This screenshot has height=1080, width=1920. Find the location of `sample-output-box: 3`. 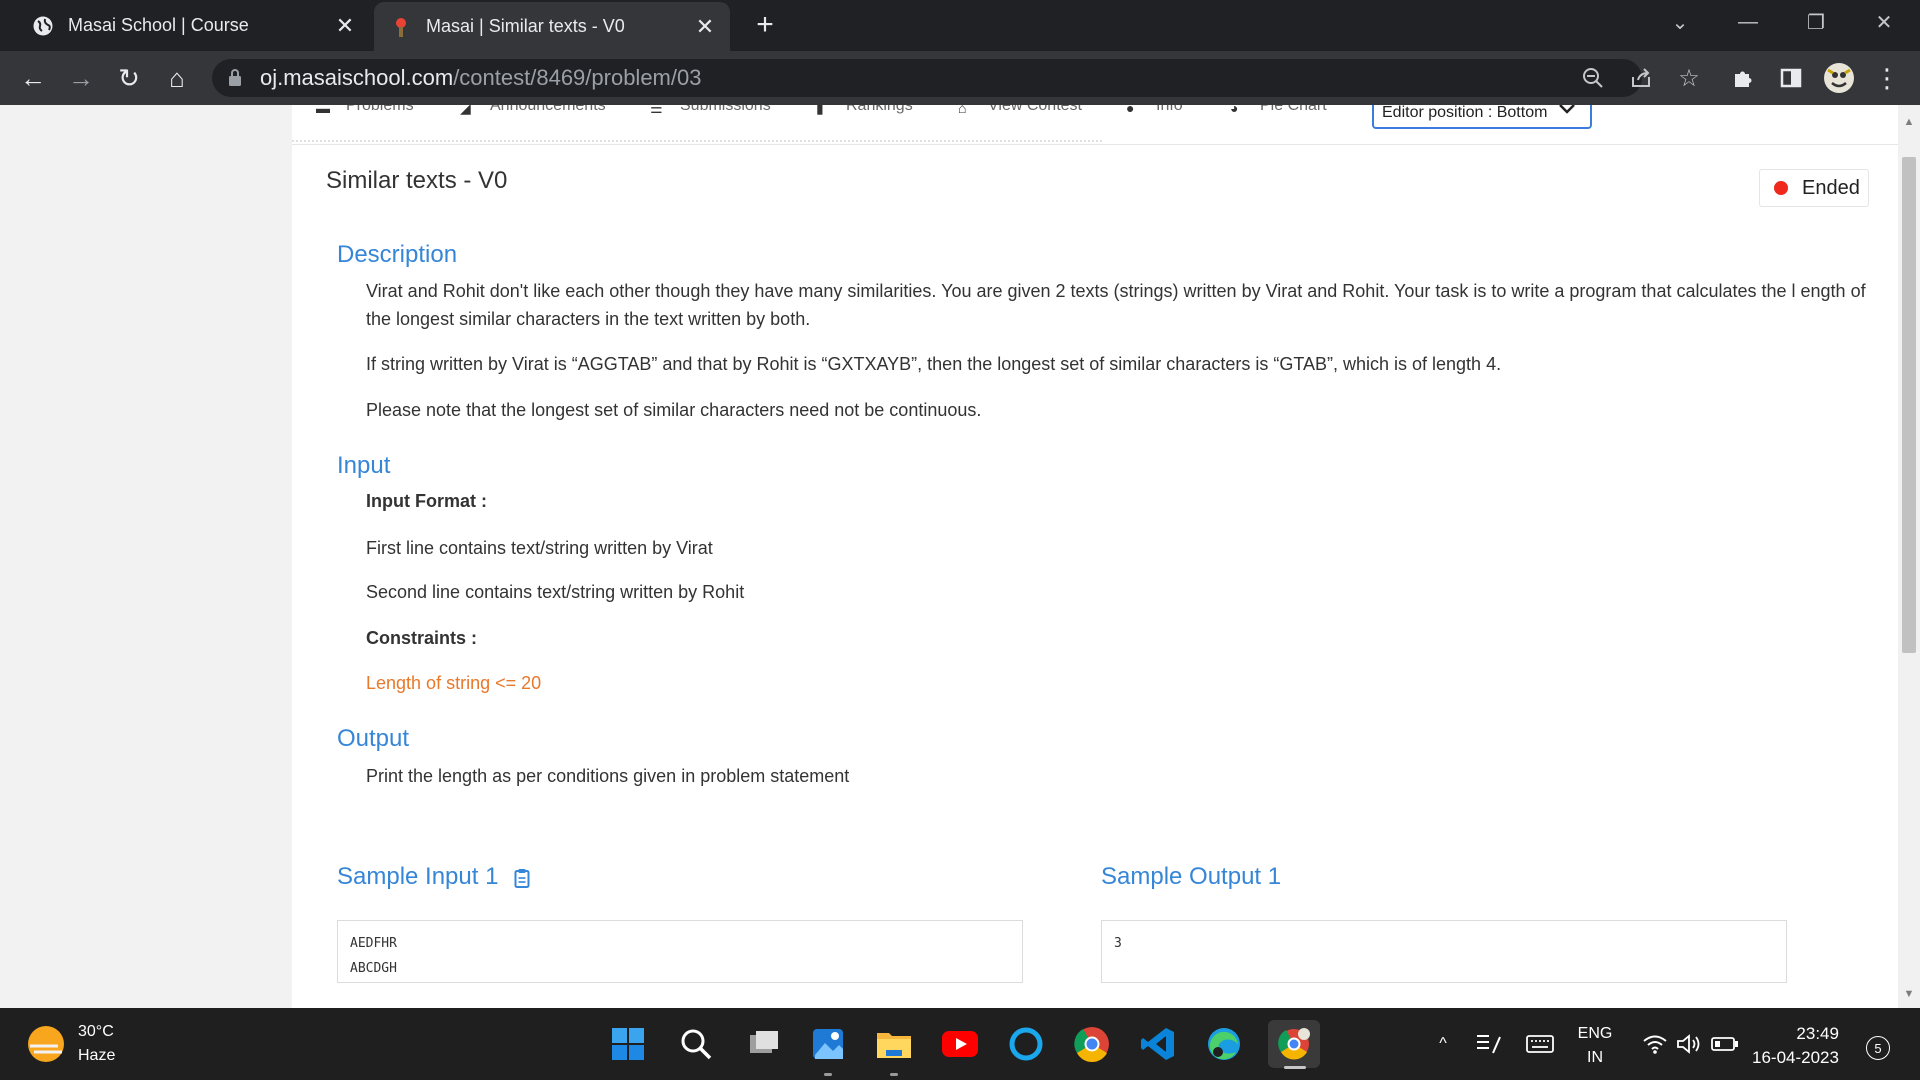

sample-output-box: 3 is located at coordinates (1444, 951).